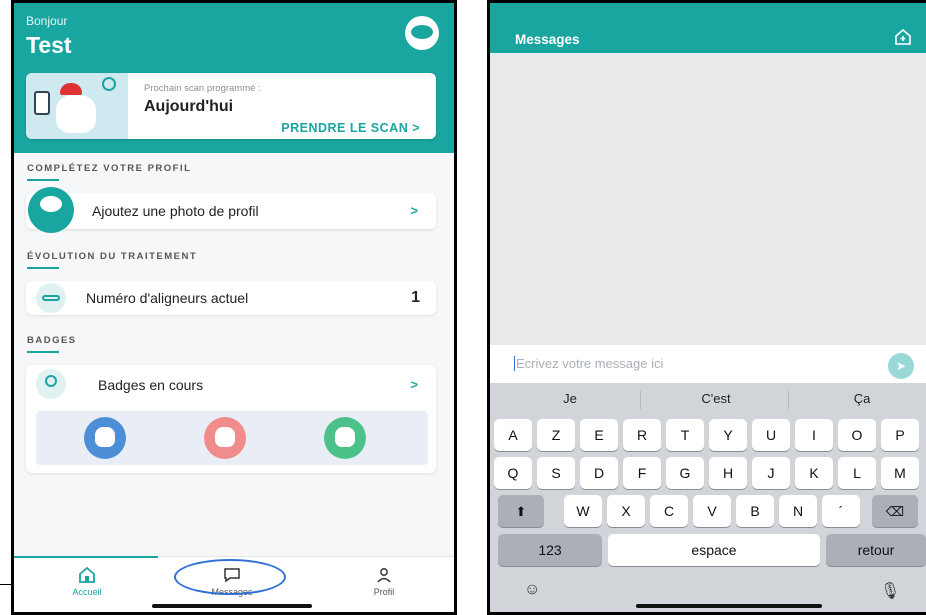  What do you see at coordinates (49, 45) in the screenshot?
I see `user-name: Test` at bounding box center [49, 45].